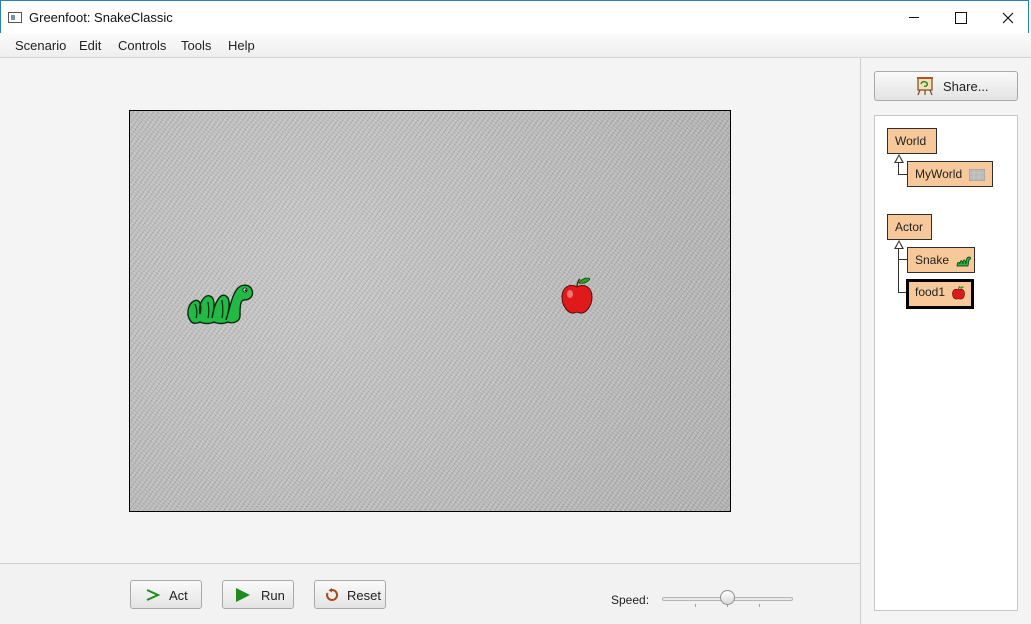 This screenshot has height=624, width=1031. I want to click on class-panel-container: Share... World MyWorld Actor Snake food1, so click(946, 341).